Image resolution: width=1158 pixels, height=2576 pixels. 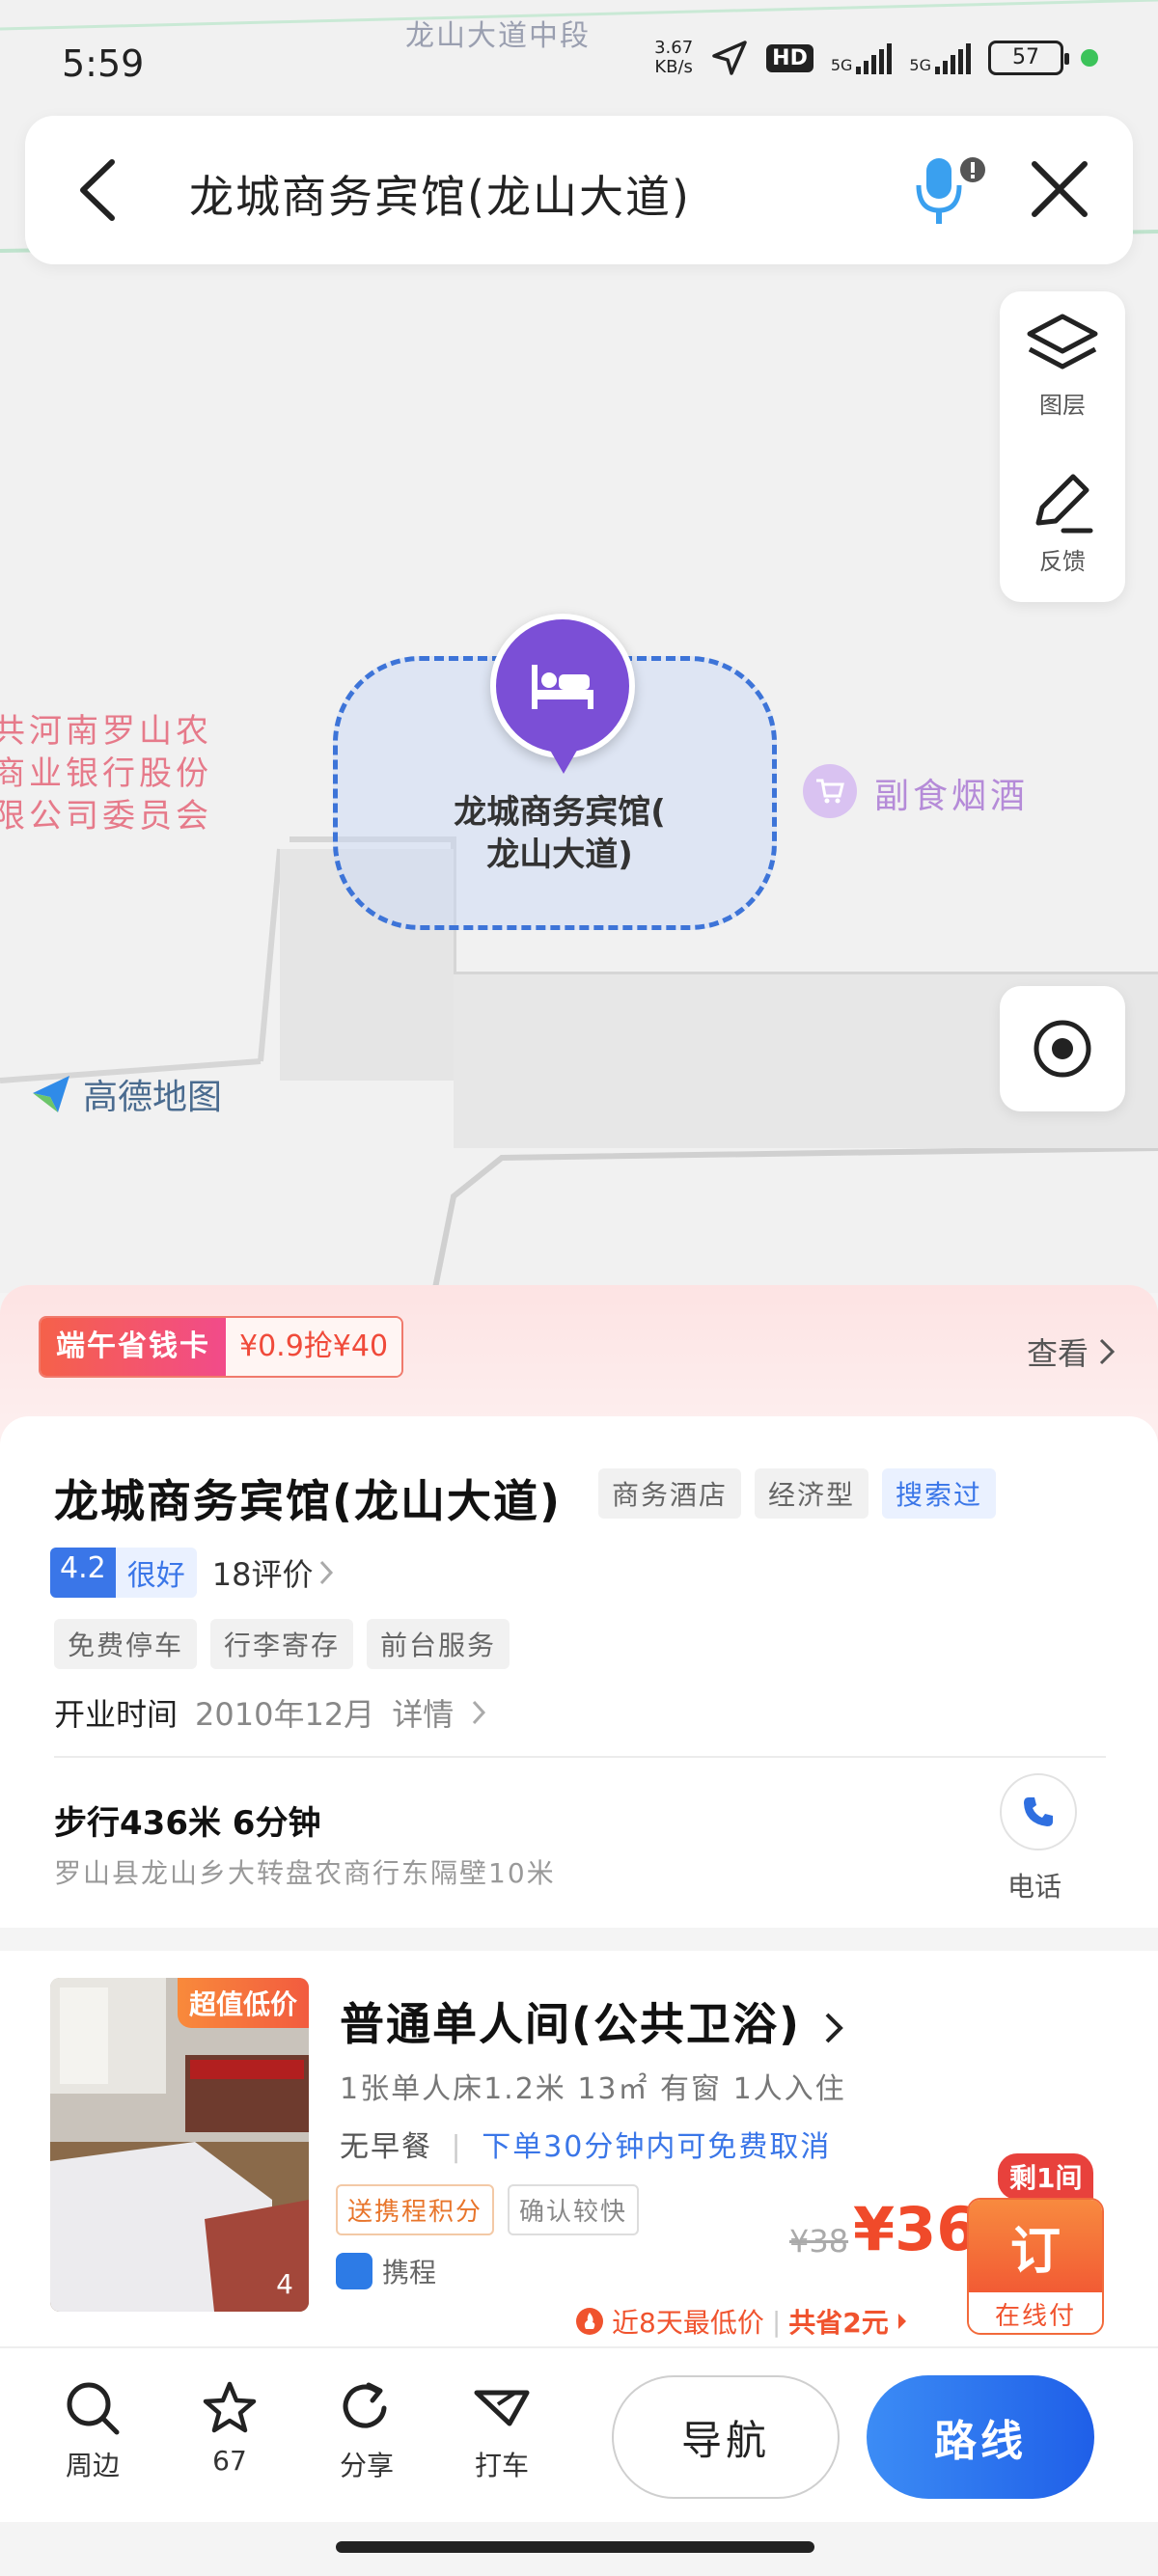 I want to click on book-button: 订 在线付, so click(x=1035, y=2266).